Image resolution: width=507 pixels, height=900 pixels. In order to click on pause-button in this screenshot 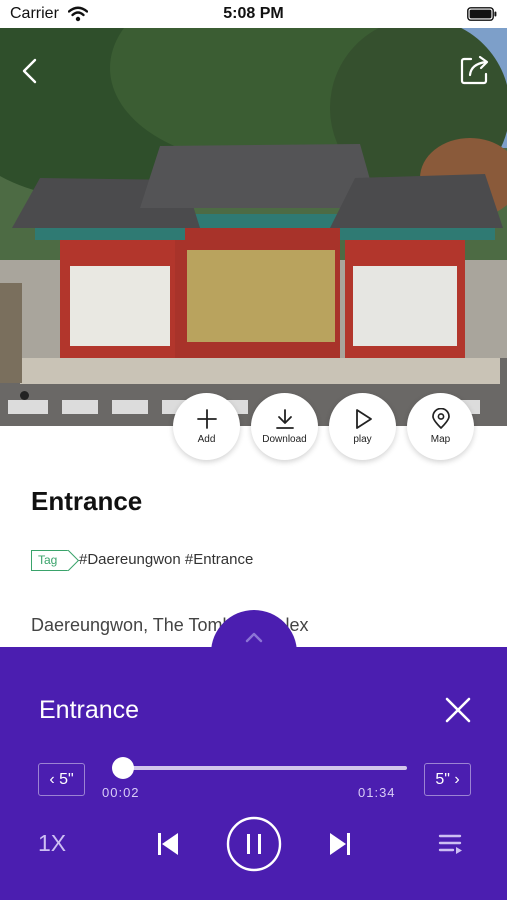, I will do `click(254, 844)`.